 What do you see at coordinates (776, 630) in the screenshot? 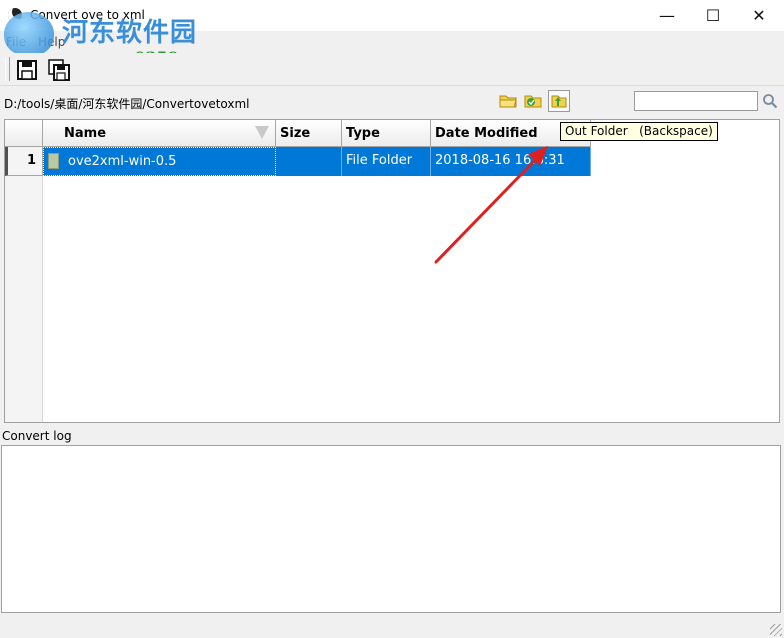
I see `resize-grip-icon` at bounding box center [776, 630].